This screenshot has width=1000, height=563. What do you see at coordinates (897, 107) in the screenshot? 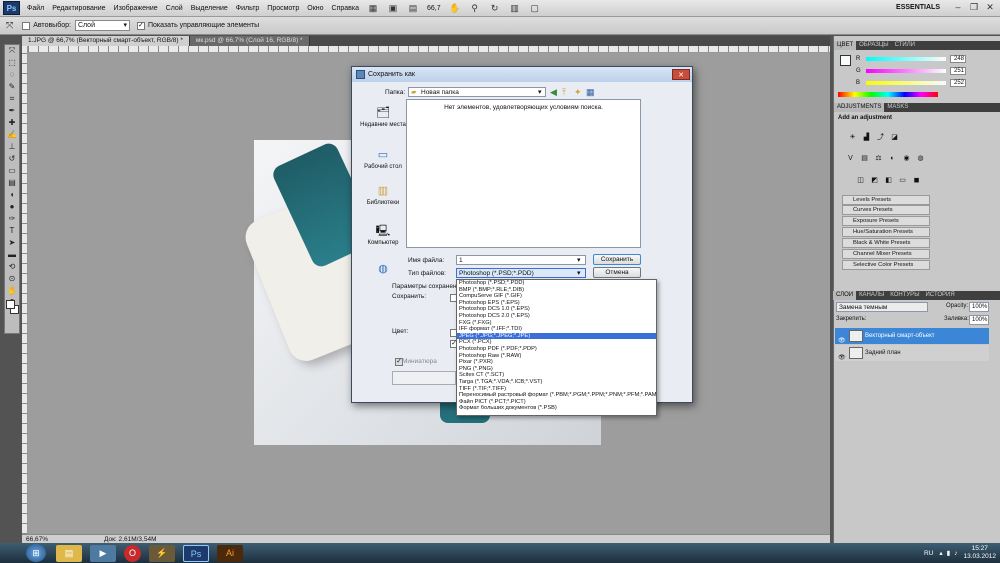
I see `tab-masks: MASKS` at bounding box center [897, 107].